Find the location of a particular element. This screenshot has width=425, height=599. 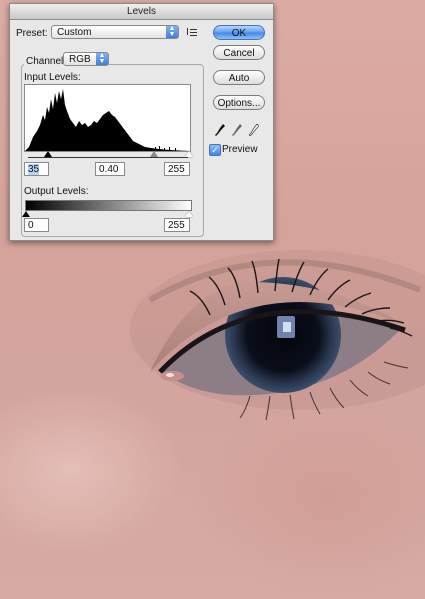

input-white-field: 255 is located at coordinates (177, 169).